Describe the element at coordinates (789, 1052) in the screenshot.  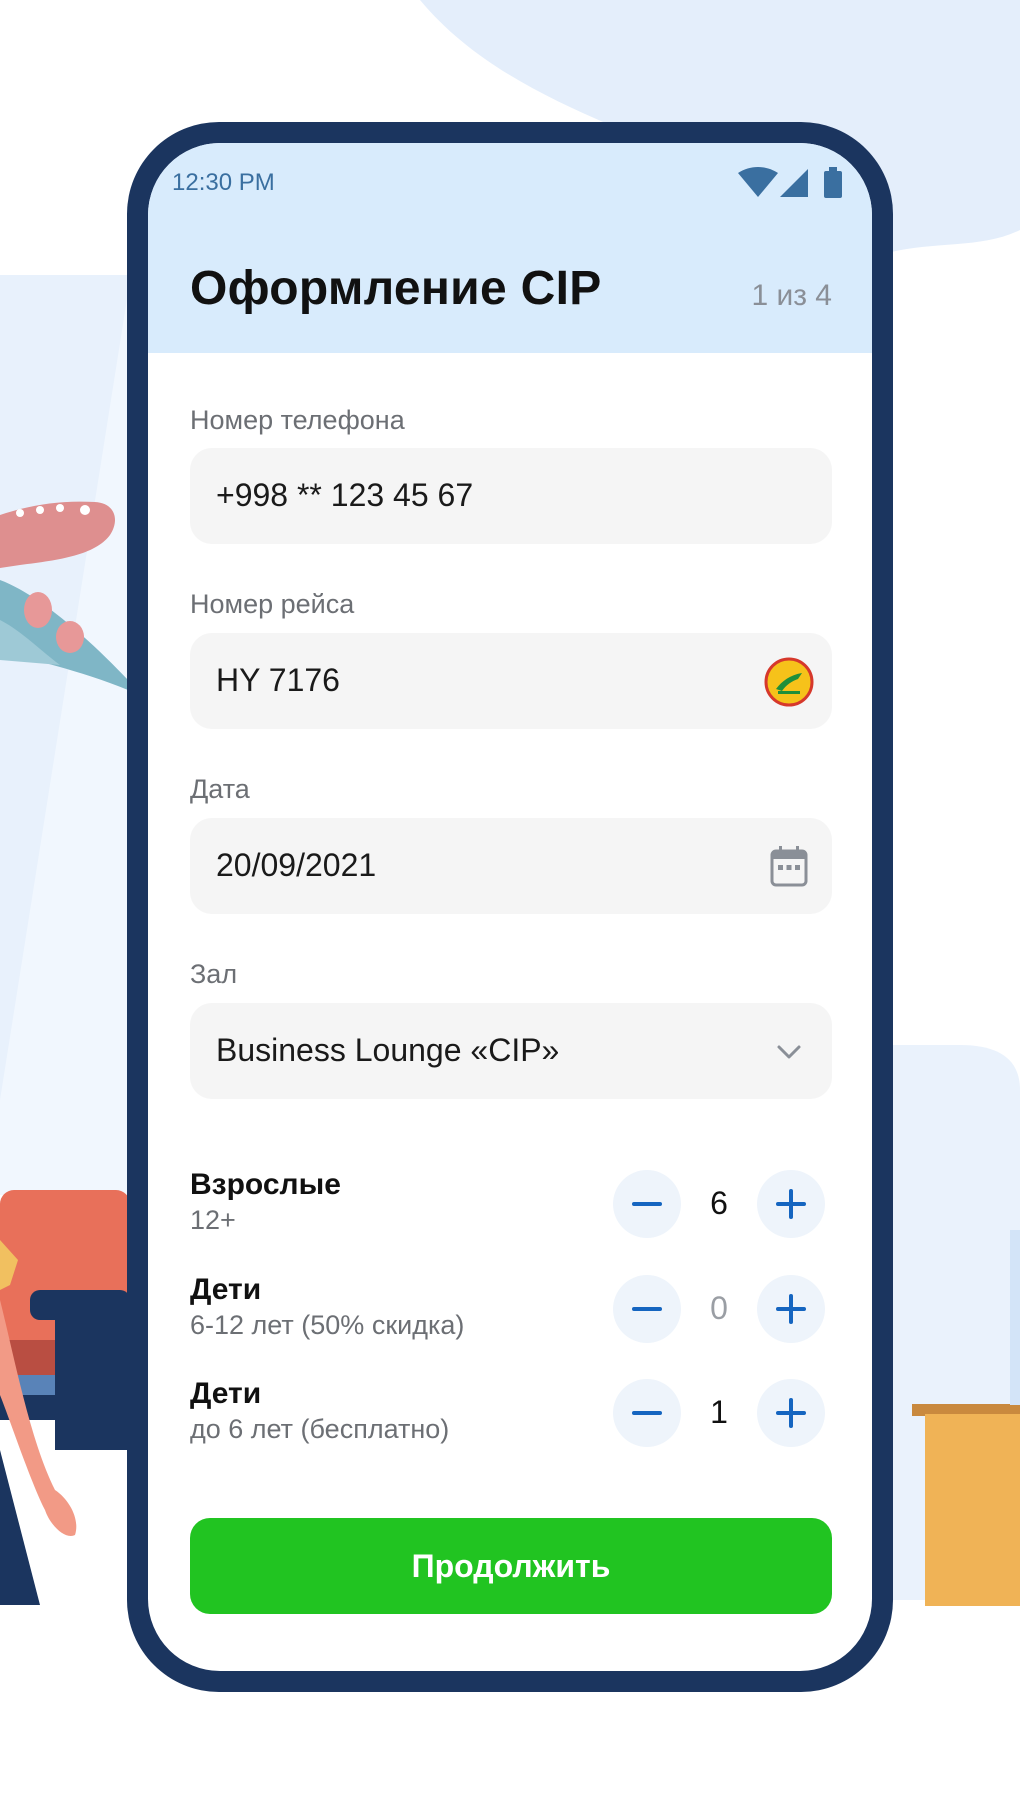
I see `chevron-down-icon` at that location.